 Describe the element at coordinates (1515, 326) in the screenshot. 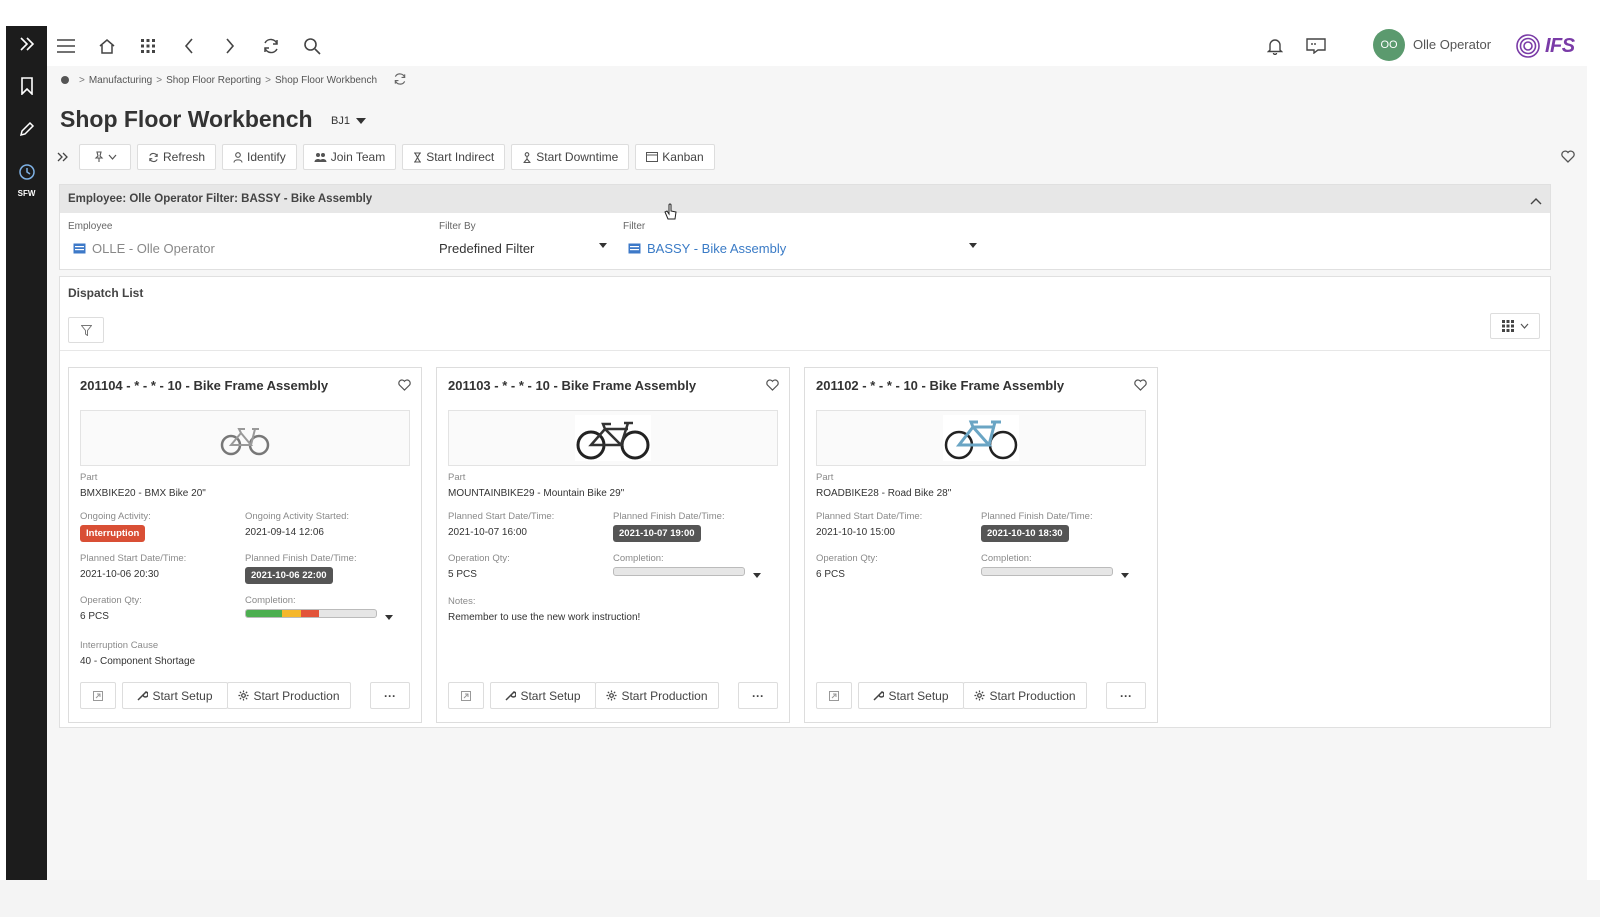

I see `view-switch-button` at that location.